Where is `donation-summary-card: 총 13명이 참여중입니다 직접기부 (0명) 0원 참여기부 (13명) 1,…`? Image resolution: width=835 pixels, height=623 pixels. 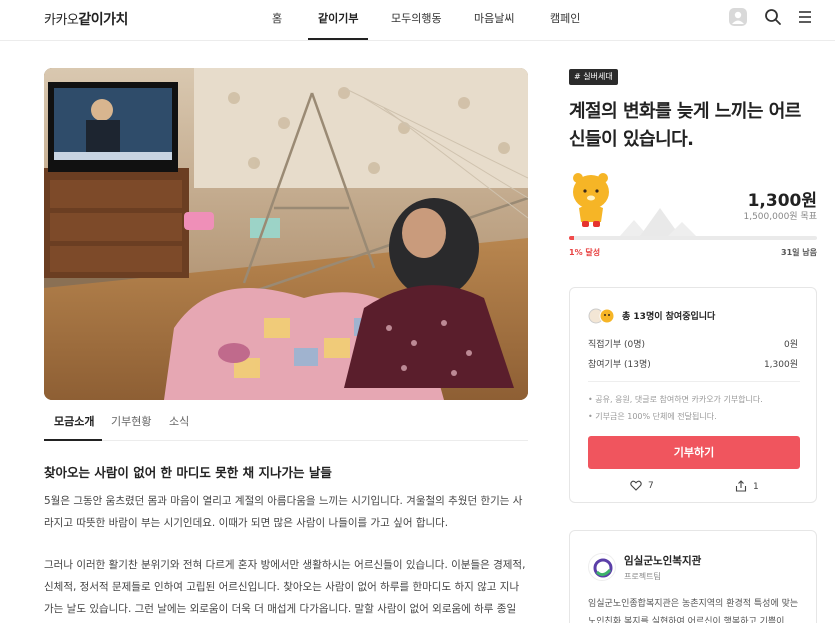
donation-summary-card: 총 13명이 참여중입니다 직접기부 (0명) 0원 참여기부 (13명) 1,… is located at coordinates (693, 395).